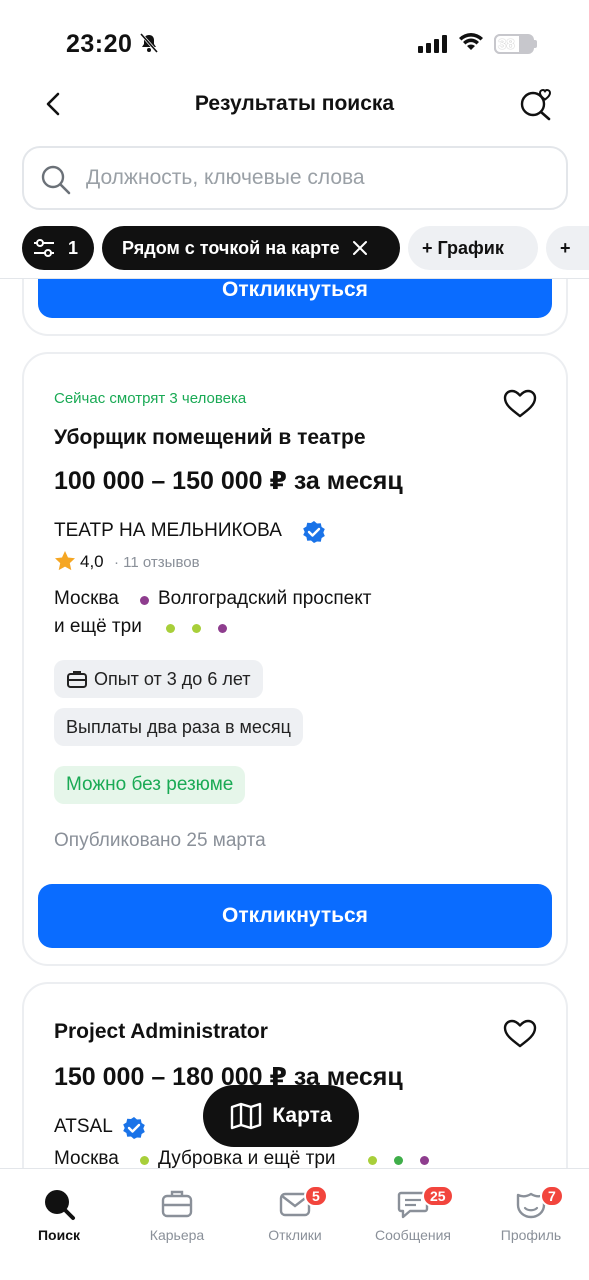  Describe the element at coordinates (535, 44) in the screenshot. I see `battery-cap` at that location.